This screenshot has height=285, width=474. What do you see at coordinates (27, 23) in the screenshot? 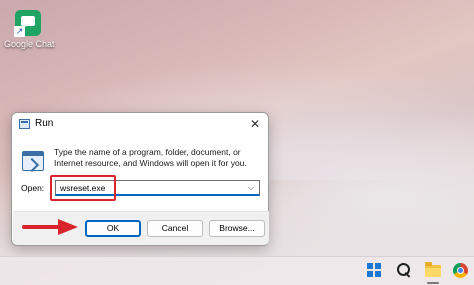
I see `google-chat-icon: ↗` at bounding box center [27, 23].